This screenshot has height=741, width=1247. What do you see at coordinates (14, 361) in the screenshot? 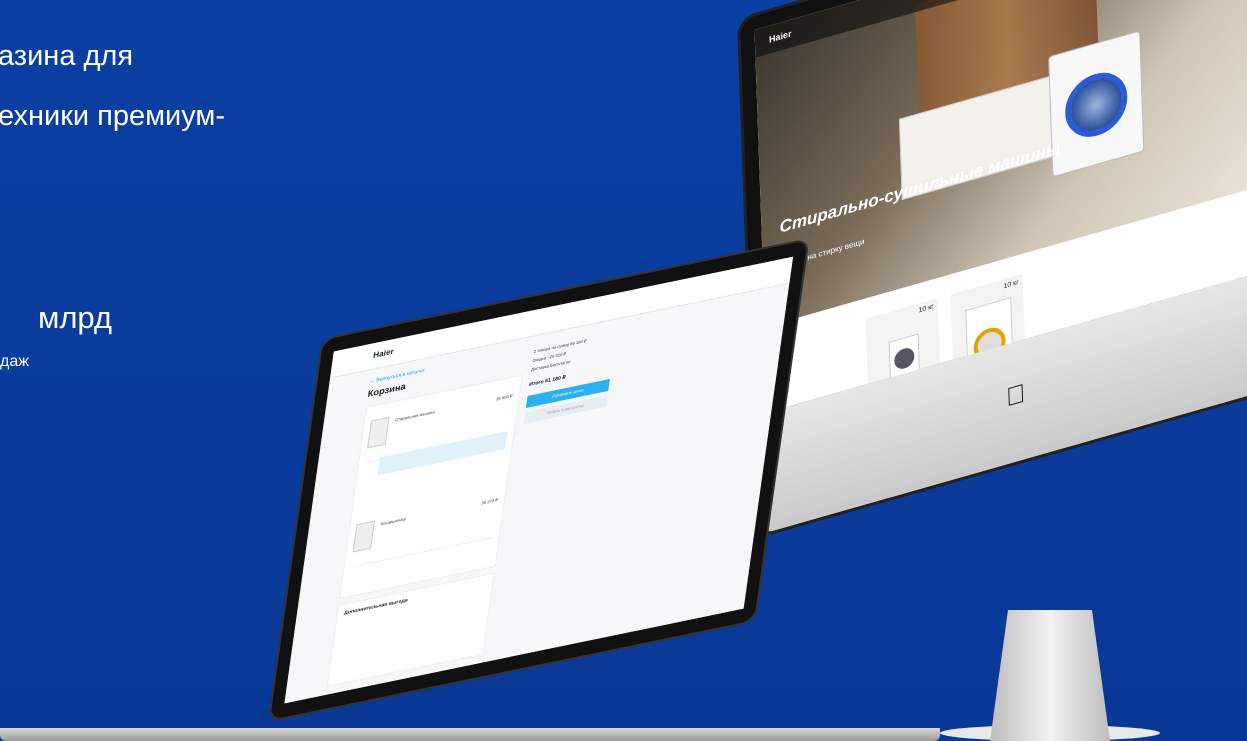
I see `hero-stat-caption: даж` at bounding box center [14, 361].